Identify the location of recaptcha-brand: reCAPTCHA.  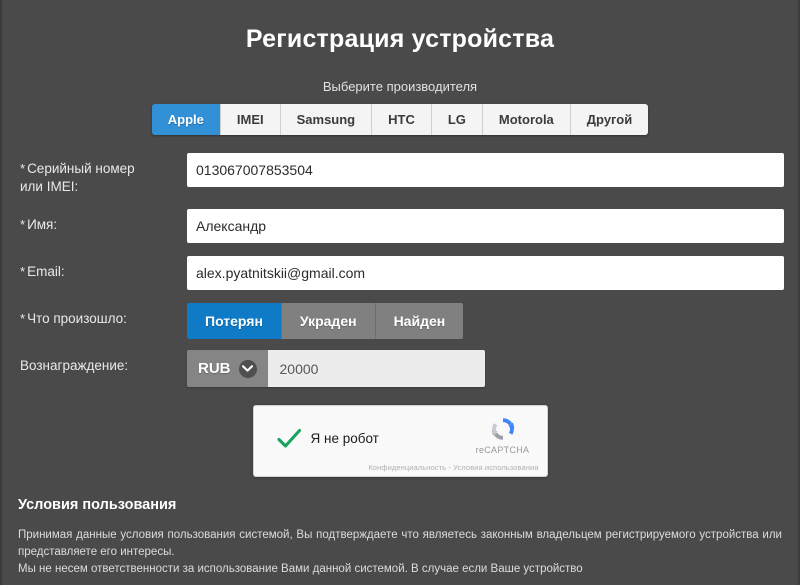
(503, 434).